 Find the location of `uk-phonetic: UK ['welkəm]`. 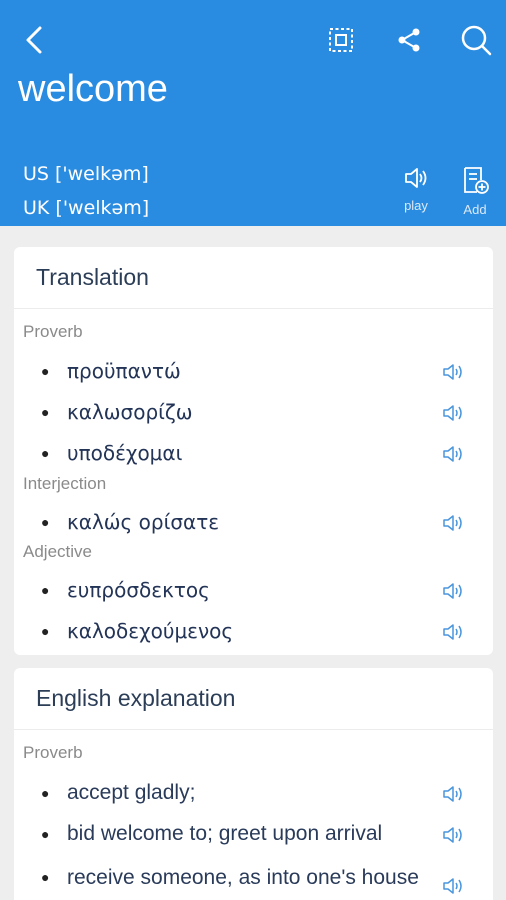

uk-phonetic: UK ['welkəm] is located at coordinates (86, 208).